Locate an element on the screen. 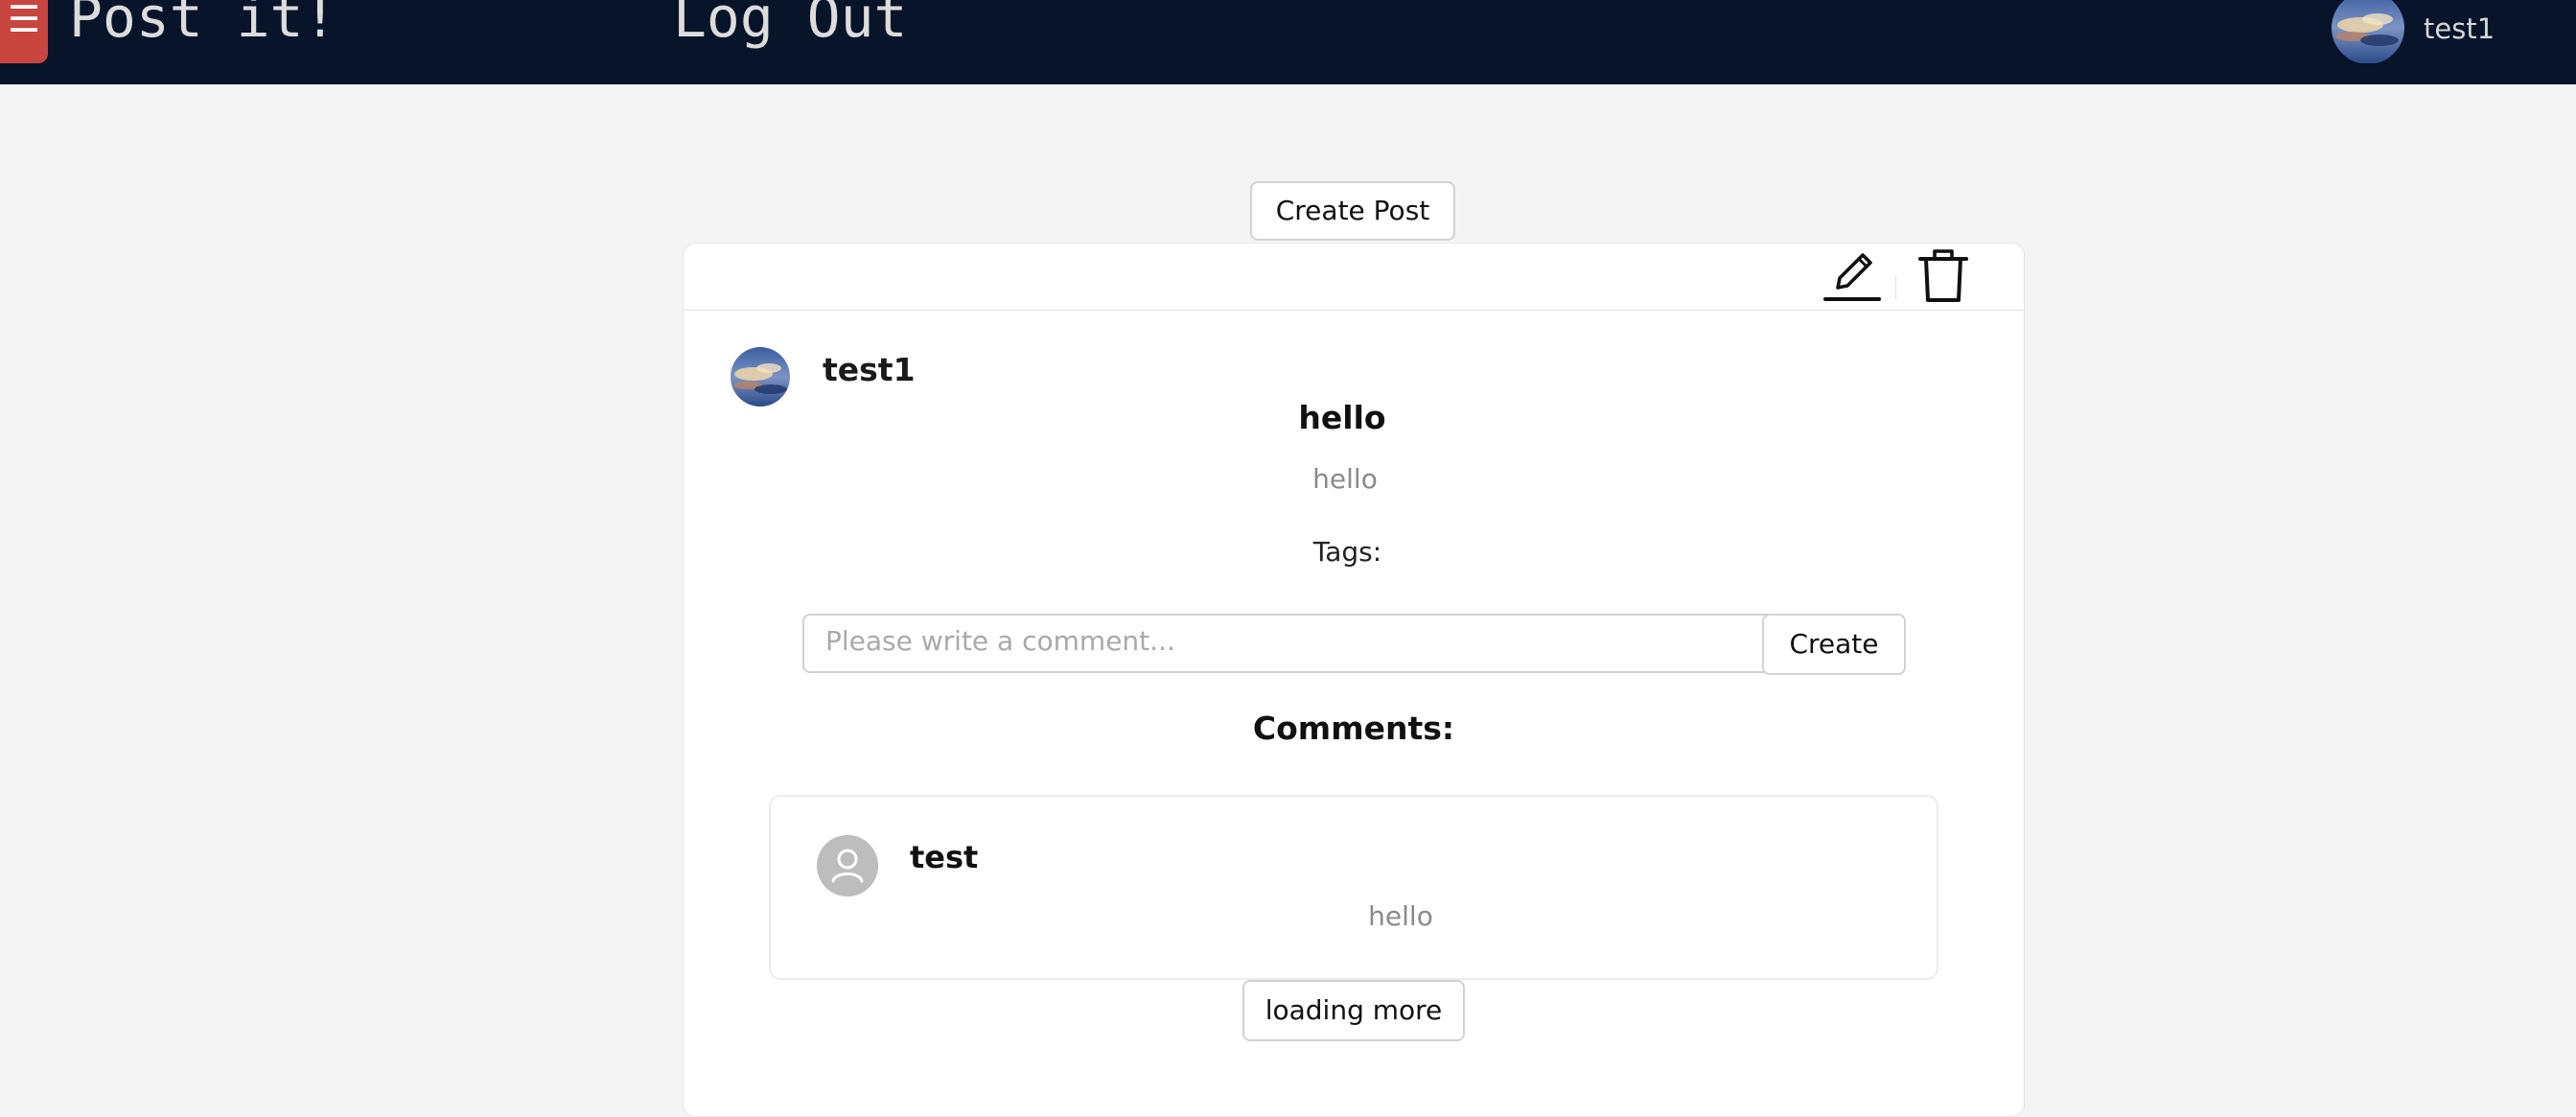 The width and height of the screenshot is (2576, 1117). create-post-button: Create Post is located at coordinates (1353, 211).